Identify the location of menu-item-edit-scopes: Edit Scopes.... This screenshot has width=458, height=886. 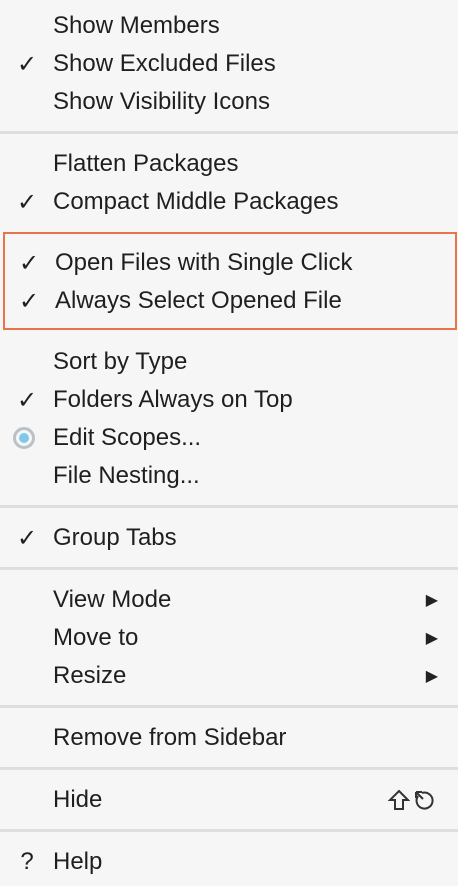
(229, 438).